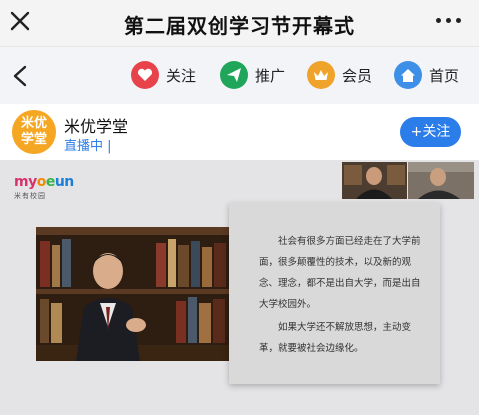 The width and height of the screenshot is (479, 415). What do you see at coordinates (145, 75) in the screenshot?
I see `heart-icon` at bounding box center [145, 75].